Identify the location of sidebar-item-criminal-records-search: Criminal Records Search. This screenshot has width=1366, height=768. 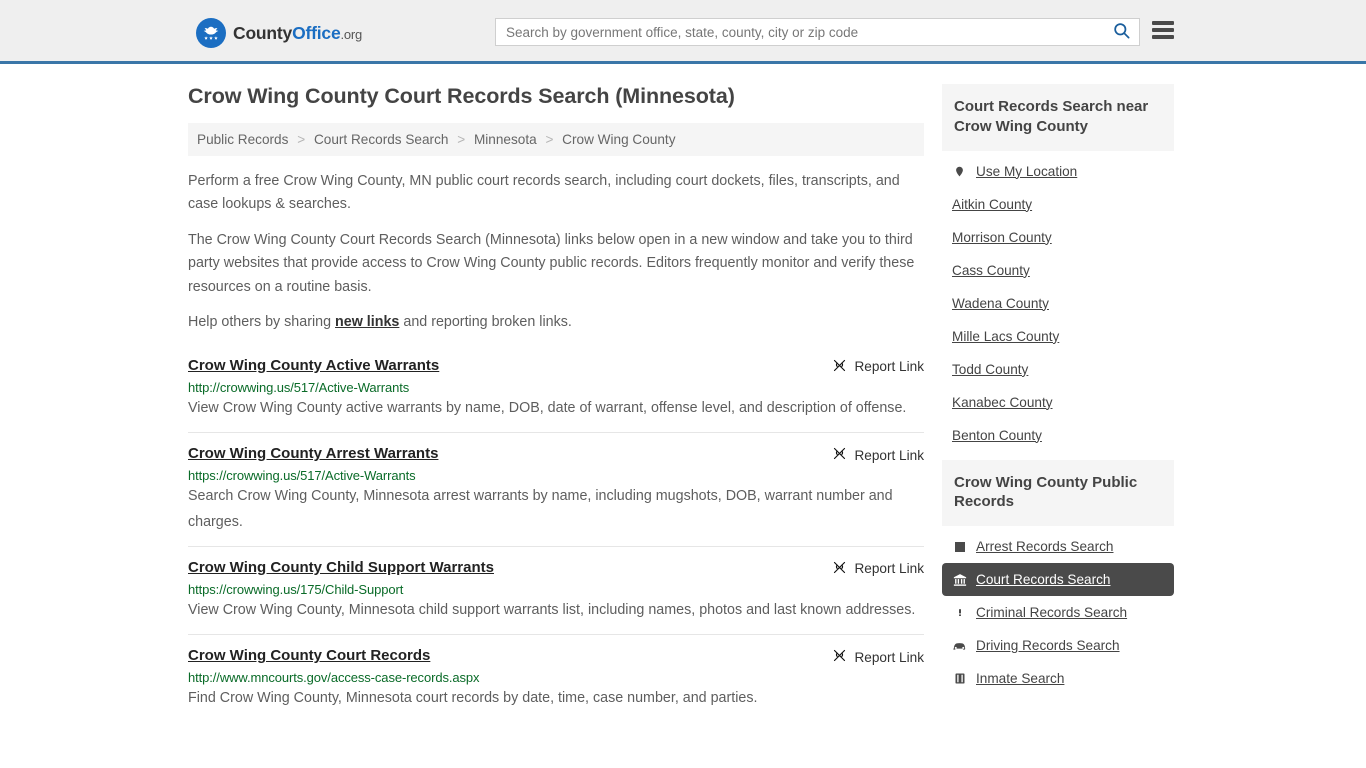
(1058, 612).